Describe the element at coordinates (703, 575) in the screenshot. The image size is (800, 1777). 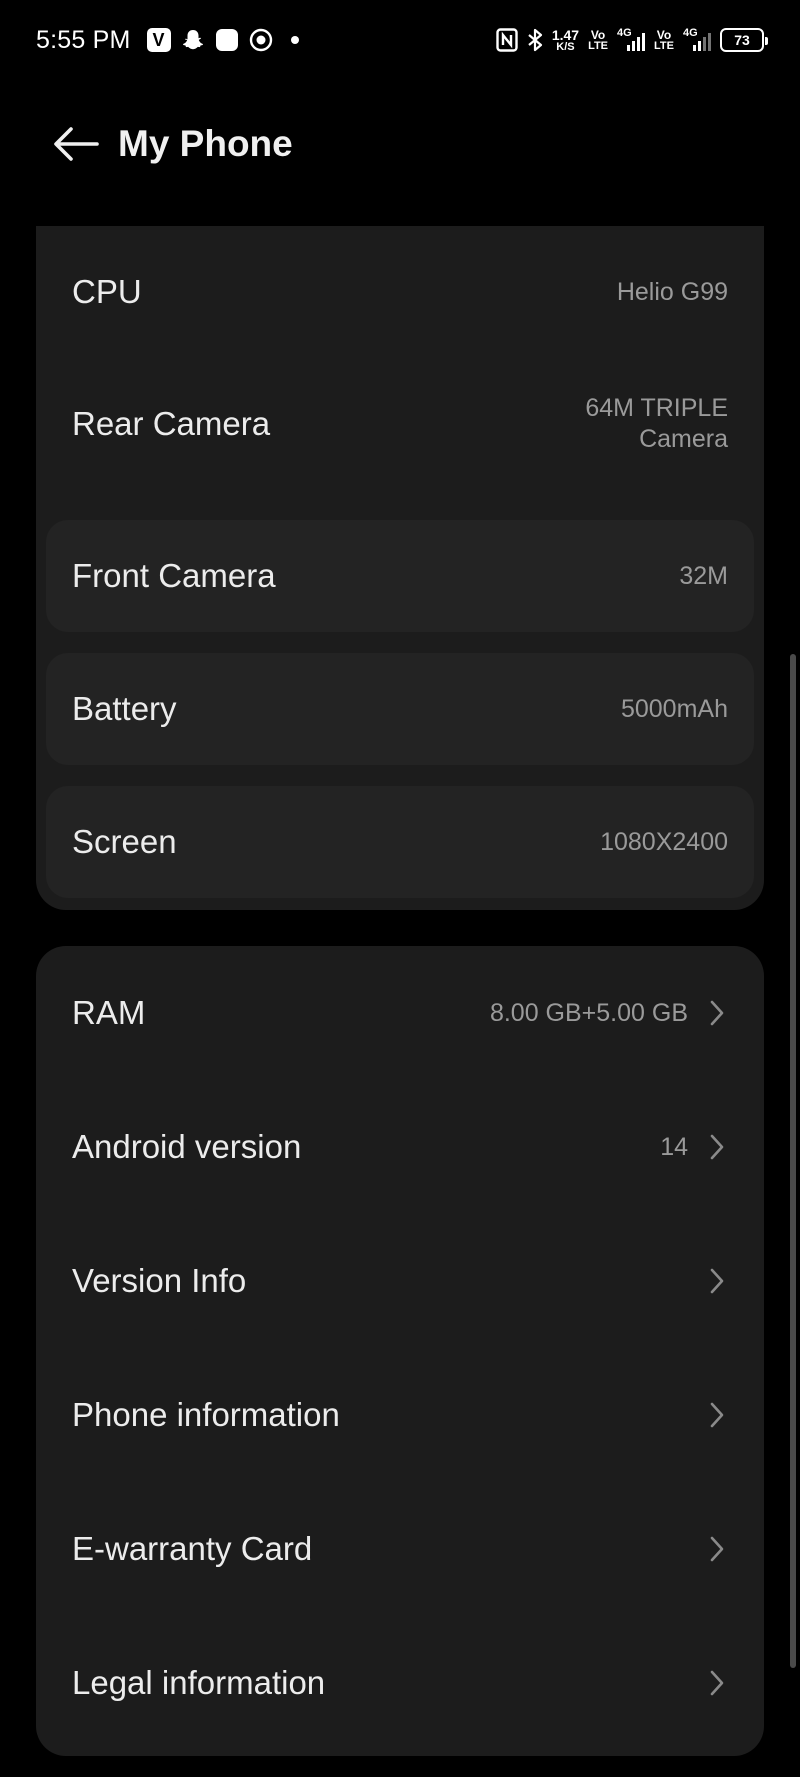
I see `spec-value: 32M` at that location.